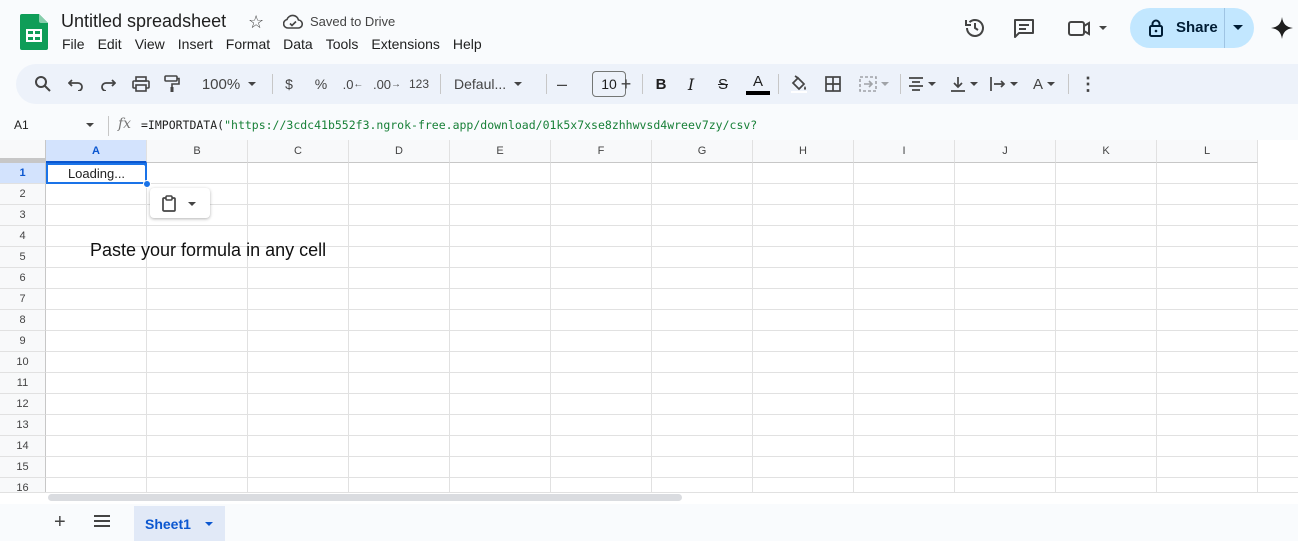 The image size is (1298, 541). I want to click on row-header-15: 15, so click(23, 467).